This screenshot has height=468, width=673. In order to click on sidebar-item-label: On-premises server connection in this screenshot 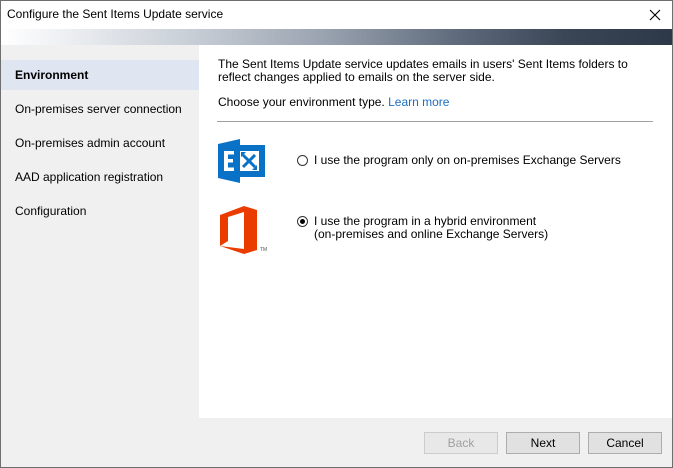, I will do `click(98, 109)`.